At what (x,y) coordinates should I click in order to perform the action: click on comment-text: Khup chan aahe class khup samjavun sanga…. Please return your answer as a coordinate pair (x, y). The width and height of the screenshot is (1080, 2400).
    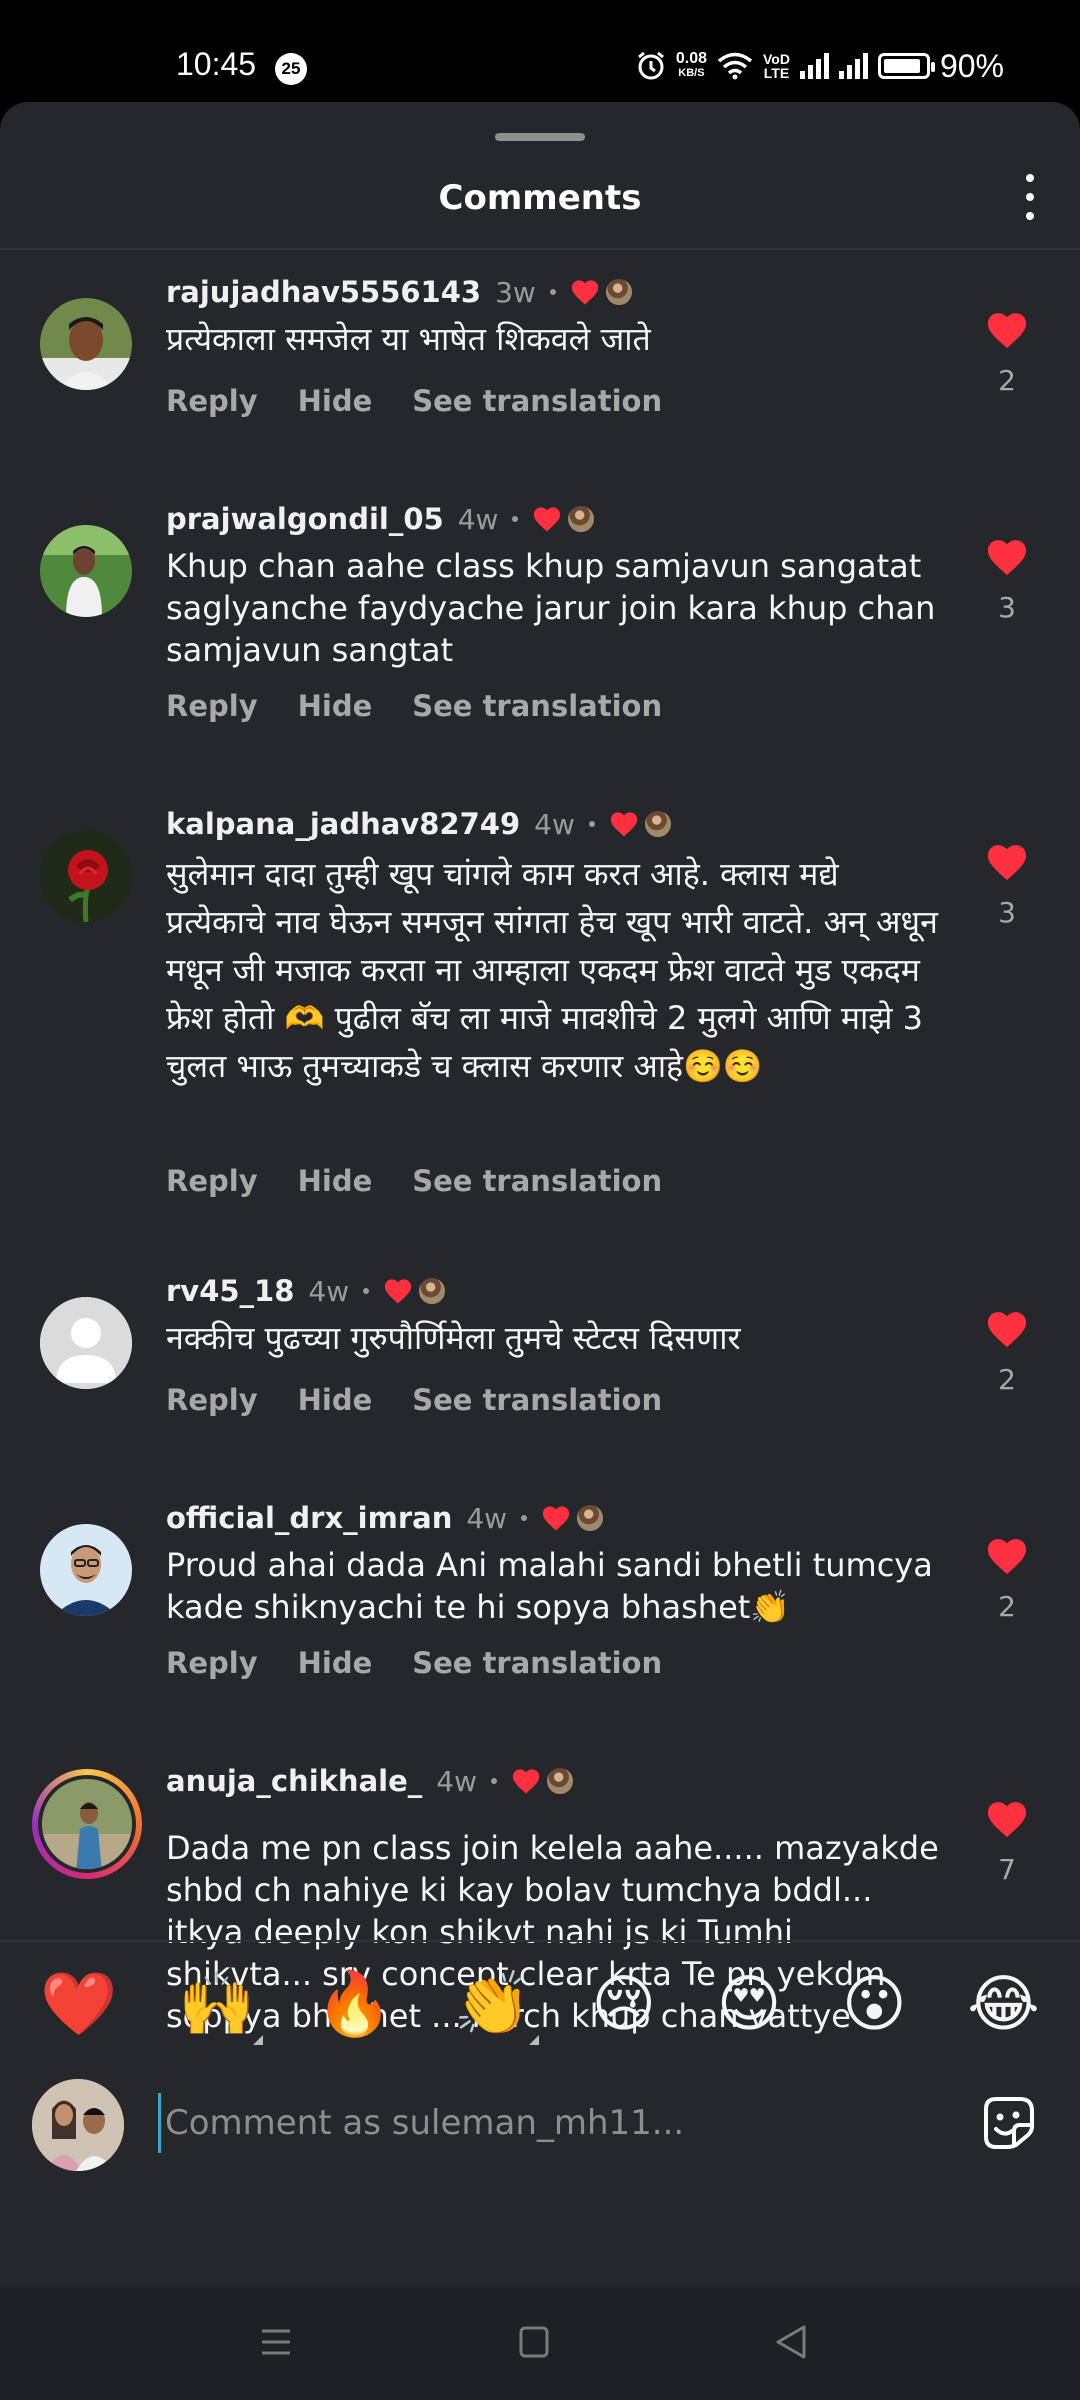
    Looking at the image, I should click on (551, 608).